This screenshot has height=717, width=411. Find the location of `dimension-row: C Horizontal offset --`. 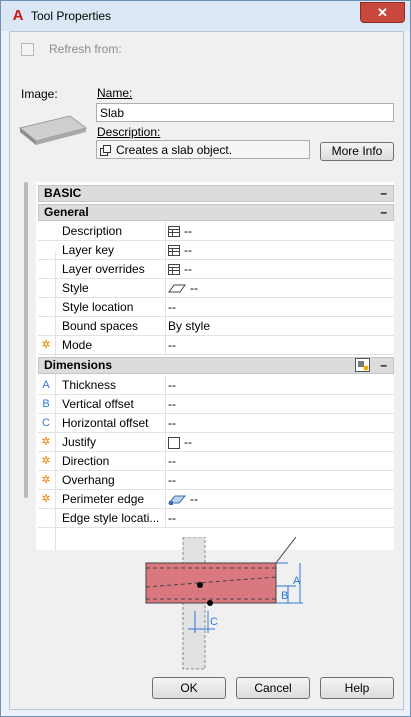

dimension-row: C Horizontal offset -- is located at coordinates (216, 423).